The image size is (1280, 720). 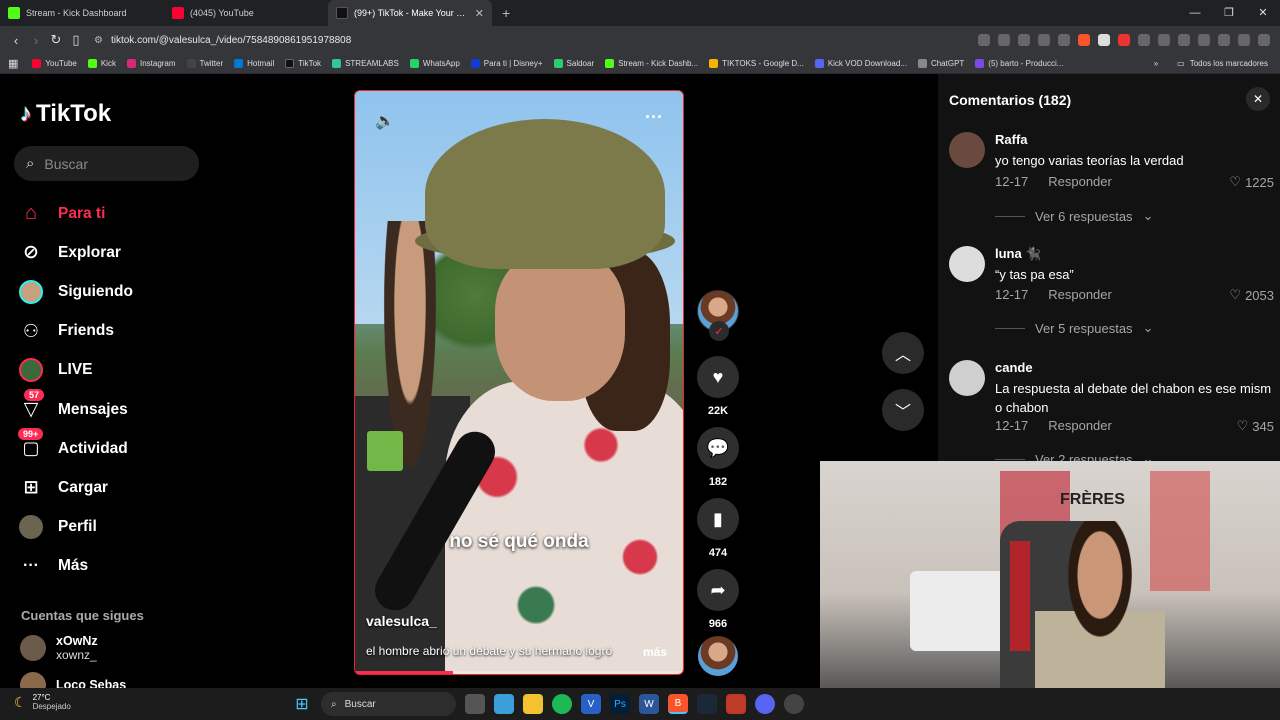 What do you see at coordinates (98, 40) in the screenshot?
I see `site-settings-icon: ⚙` at bounding box center [98, 40].